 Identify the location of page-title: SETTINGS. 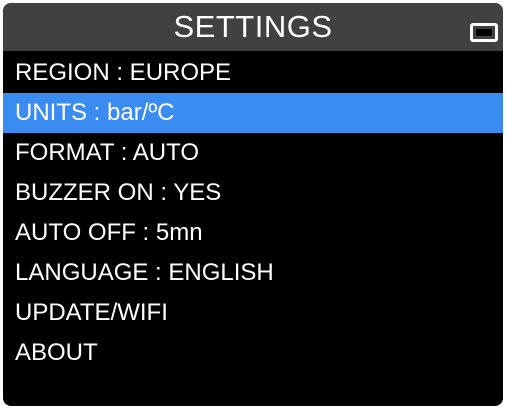
(253, 26).